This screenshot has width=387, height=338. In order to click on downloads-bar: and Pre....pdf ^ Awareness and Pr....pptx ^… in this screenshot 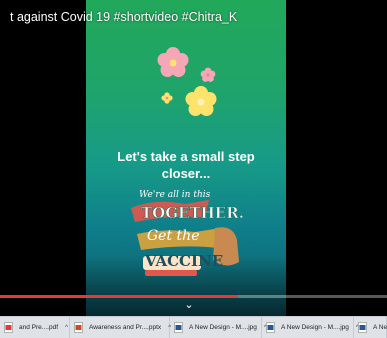, I will do `click(193, 327)`.